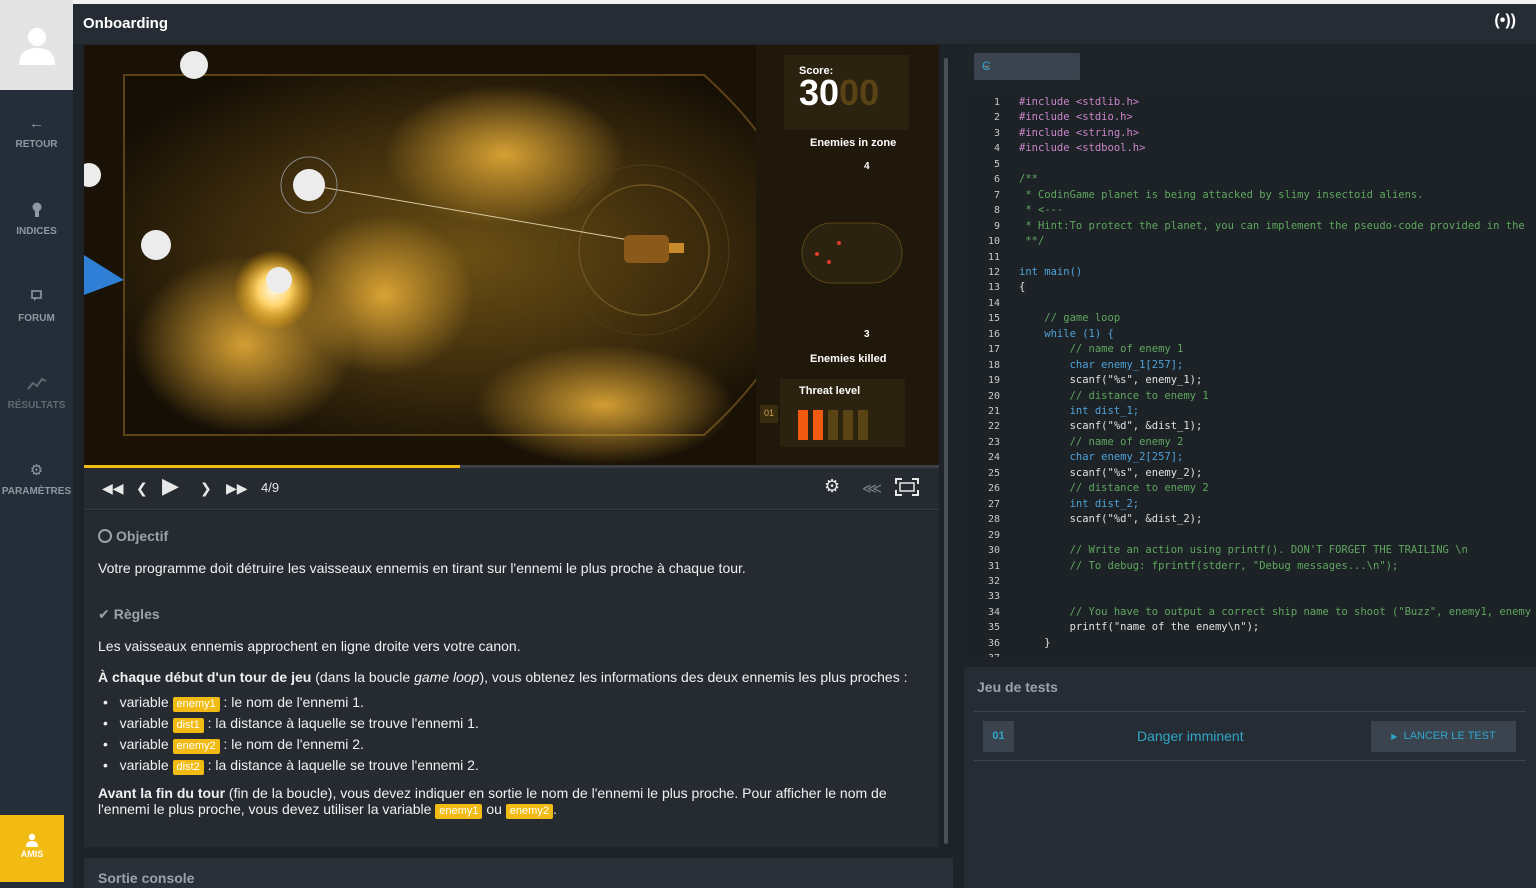 Image resolution: width=1536 pixels, height=888 pixels. I want to click on line-number: 30, so click(993, 551).